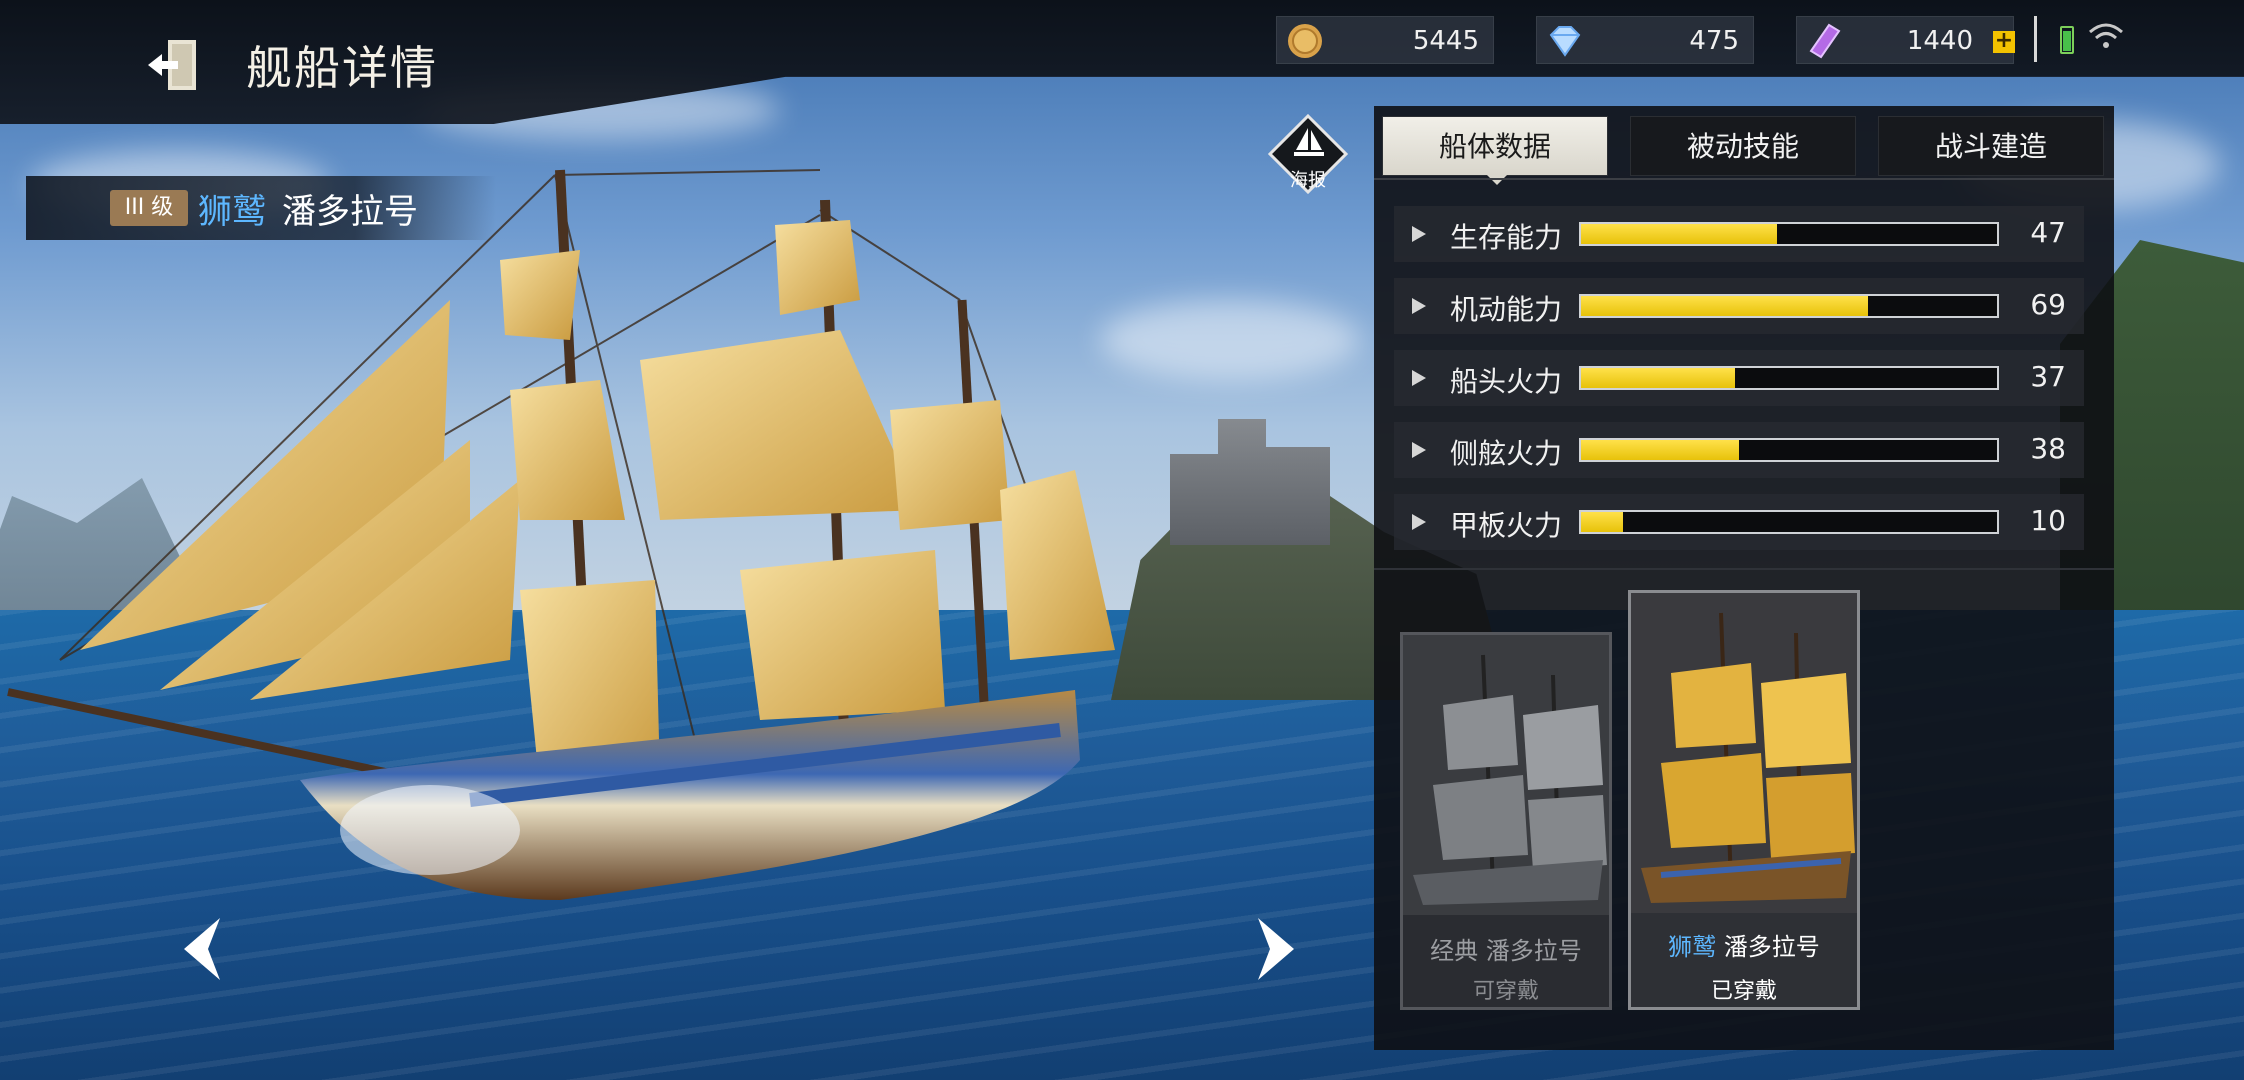 The image size is (2244, 1080). What do you see at coordinates (2067, 40) in the screenshot?
I see `battery-icon` at bounding box center [2067, 40].